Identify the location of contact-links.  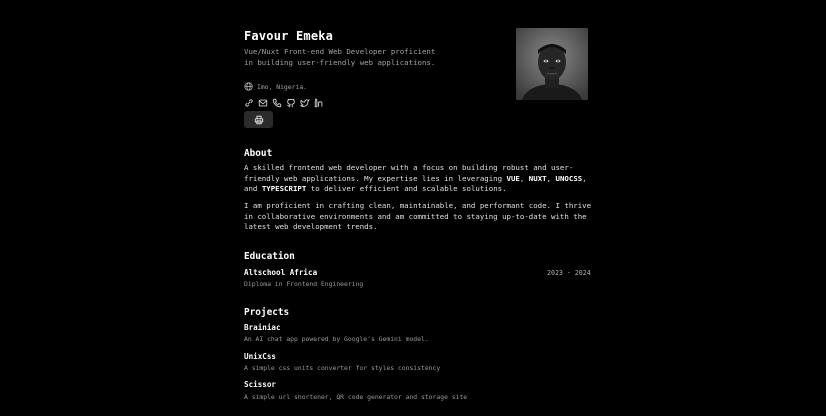
(284, 103).